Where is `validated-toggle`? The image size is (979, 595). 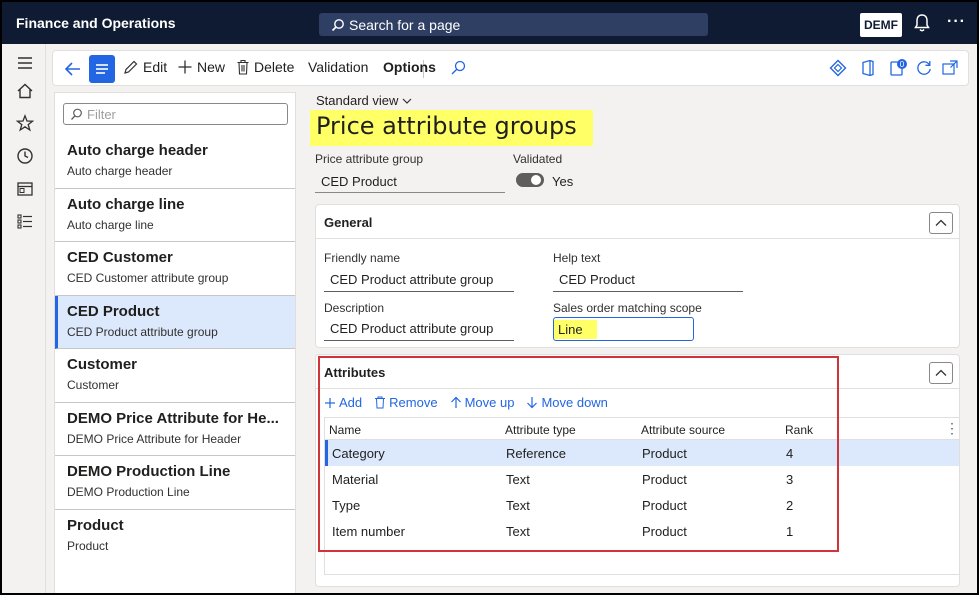 validated-toggle is located at coordinates (530, 180).